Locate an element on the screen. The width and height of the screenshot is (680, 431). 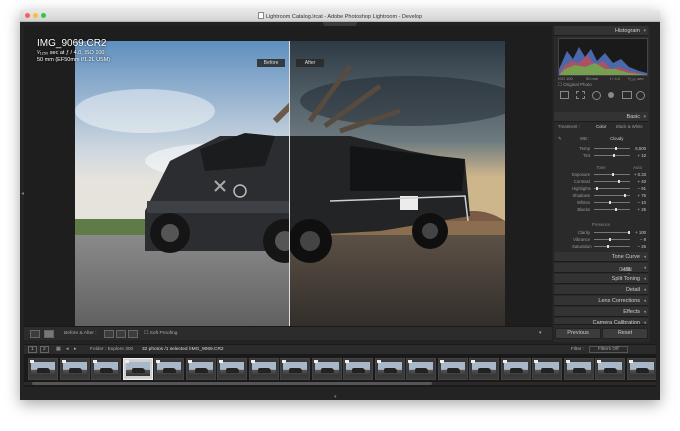
slider-highlights: Highlights − 91 is located at coordinates (609, 188).